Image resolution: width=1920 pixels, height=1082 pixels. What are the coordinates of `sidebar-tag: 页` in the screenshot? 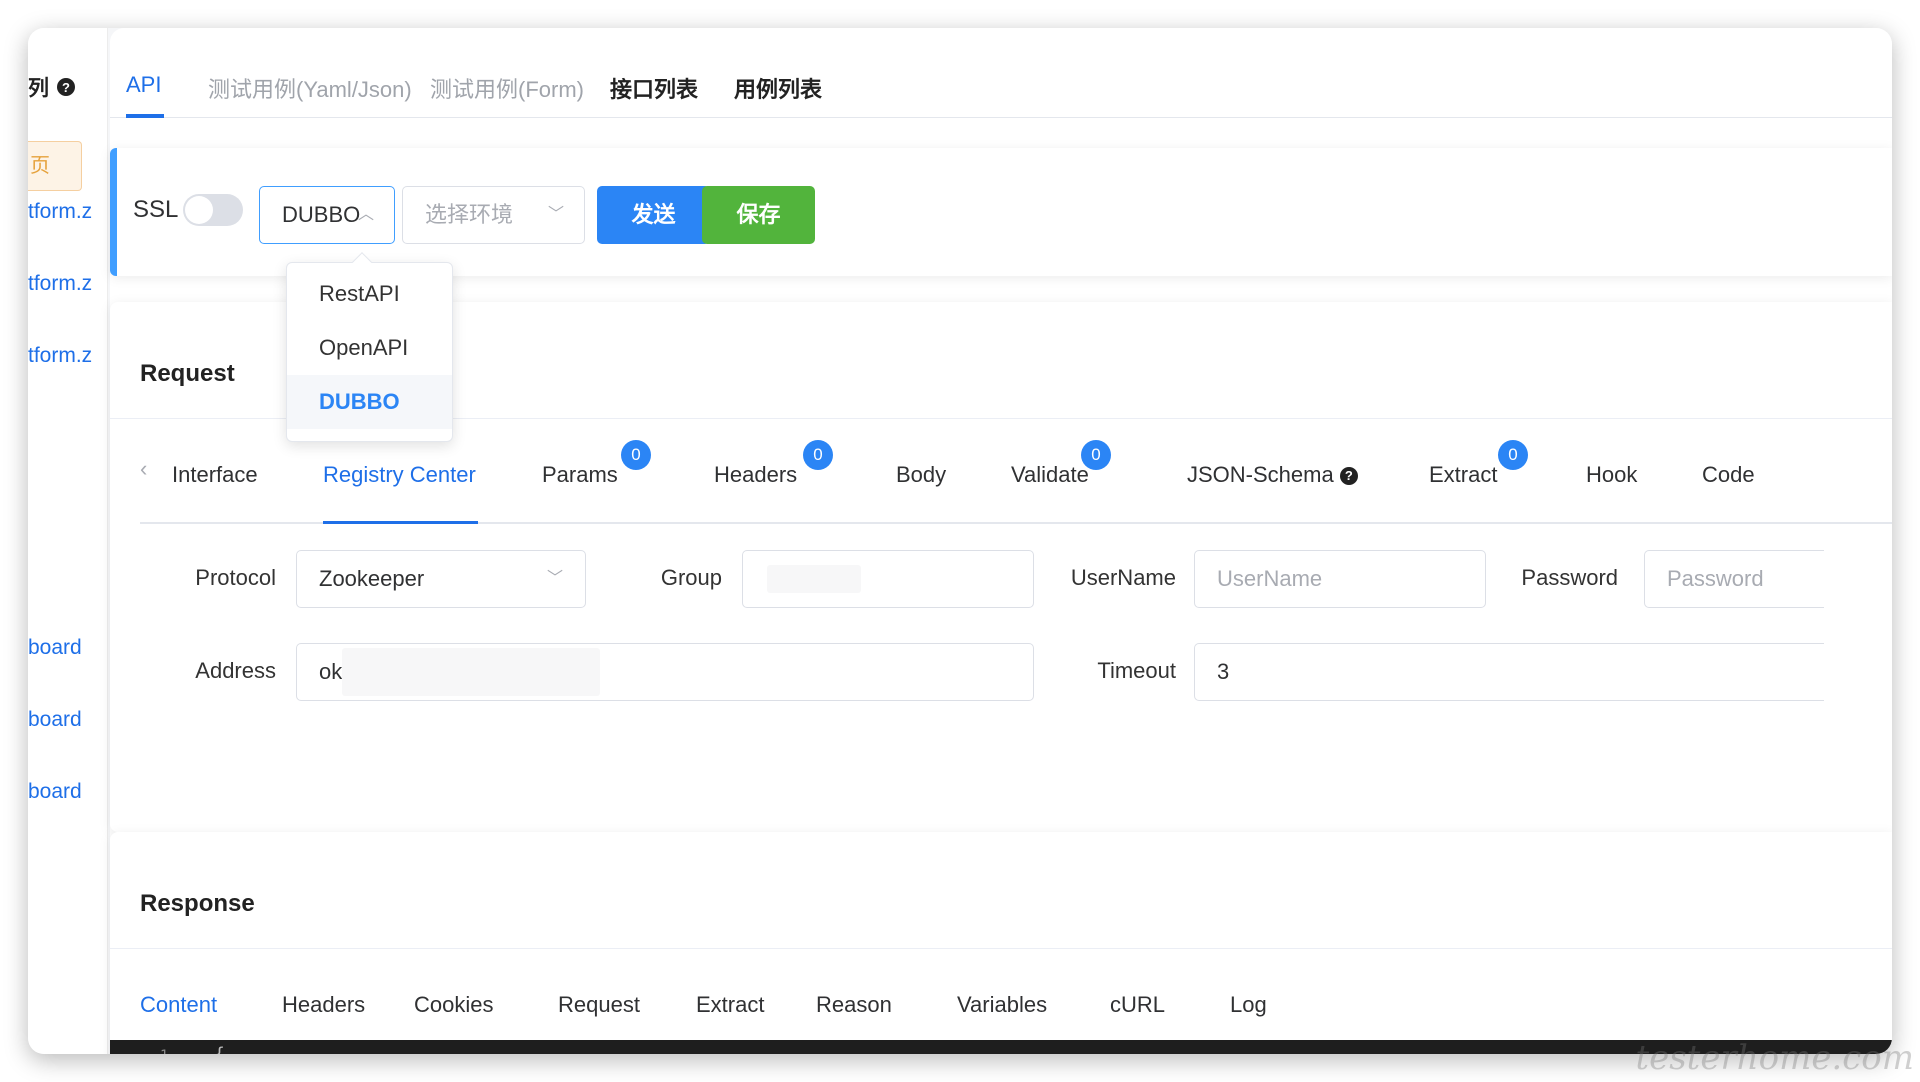 It's located at (55, 166).